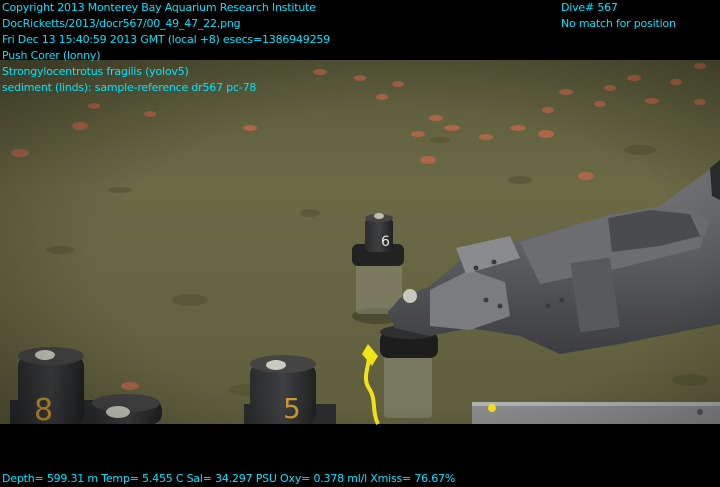  I want to click on tool-annotation-line: Push Corer (lonny), so click(51, 55).